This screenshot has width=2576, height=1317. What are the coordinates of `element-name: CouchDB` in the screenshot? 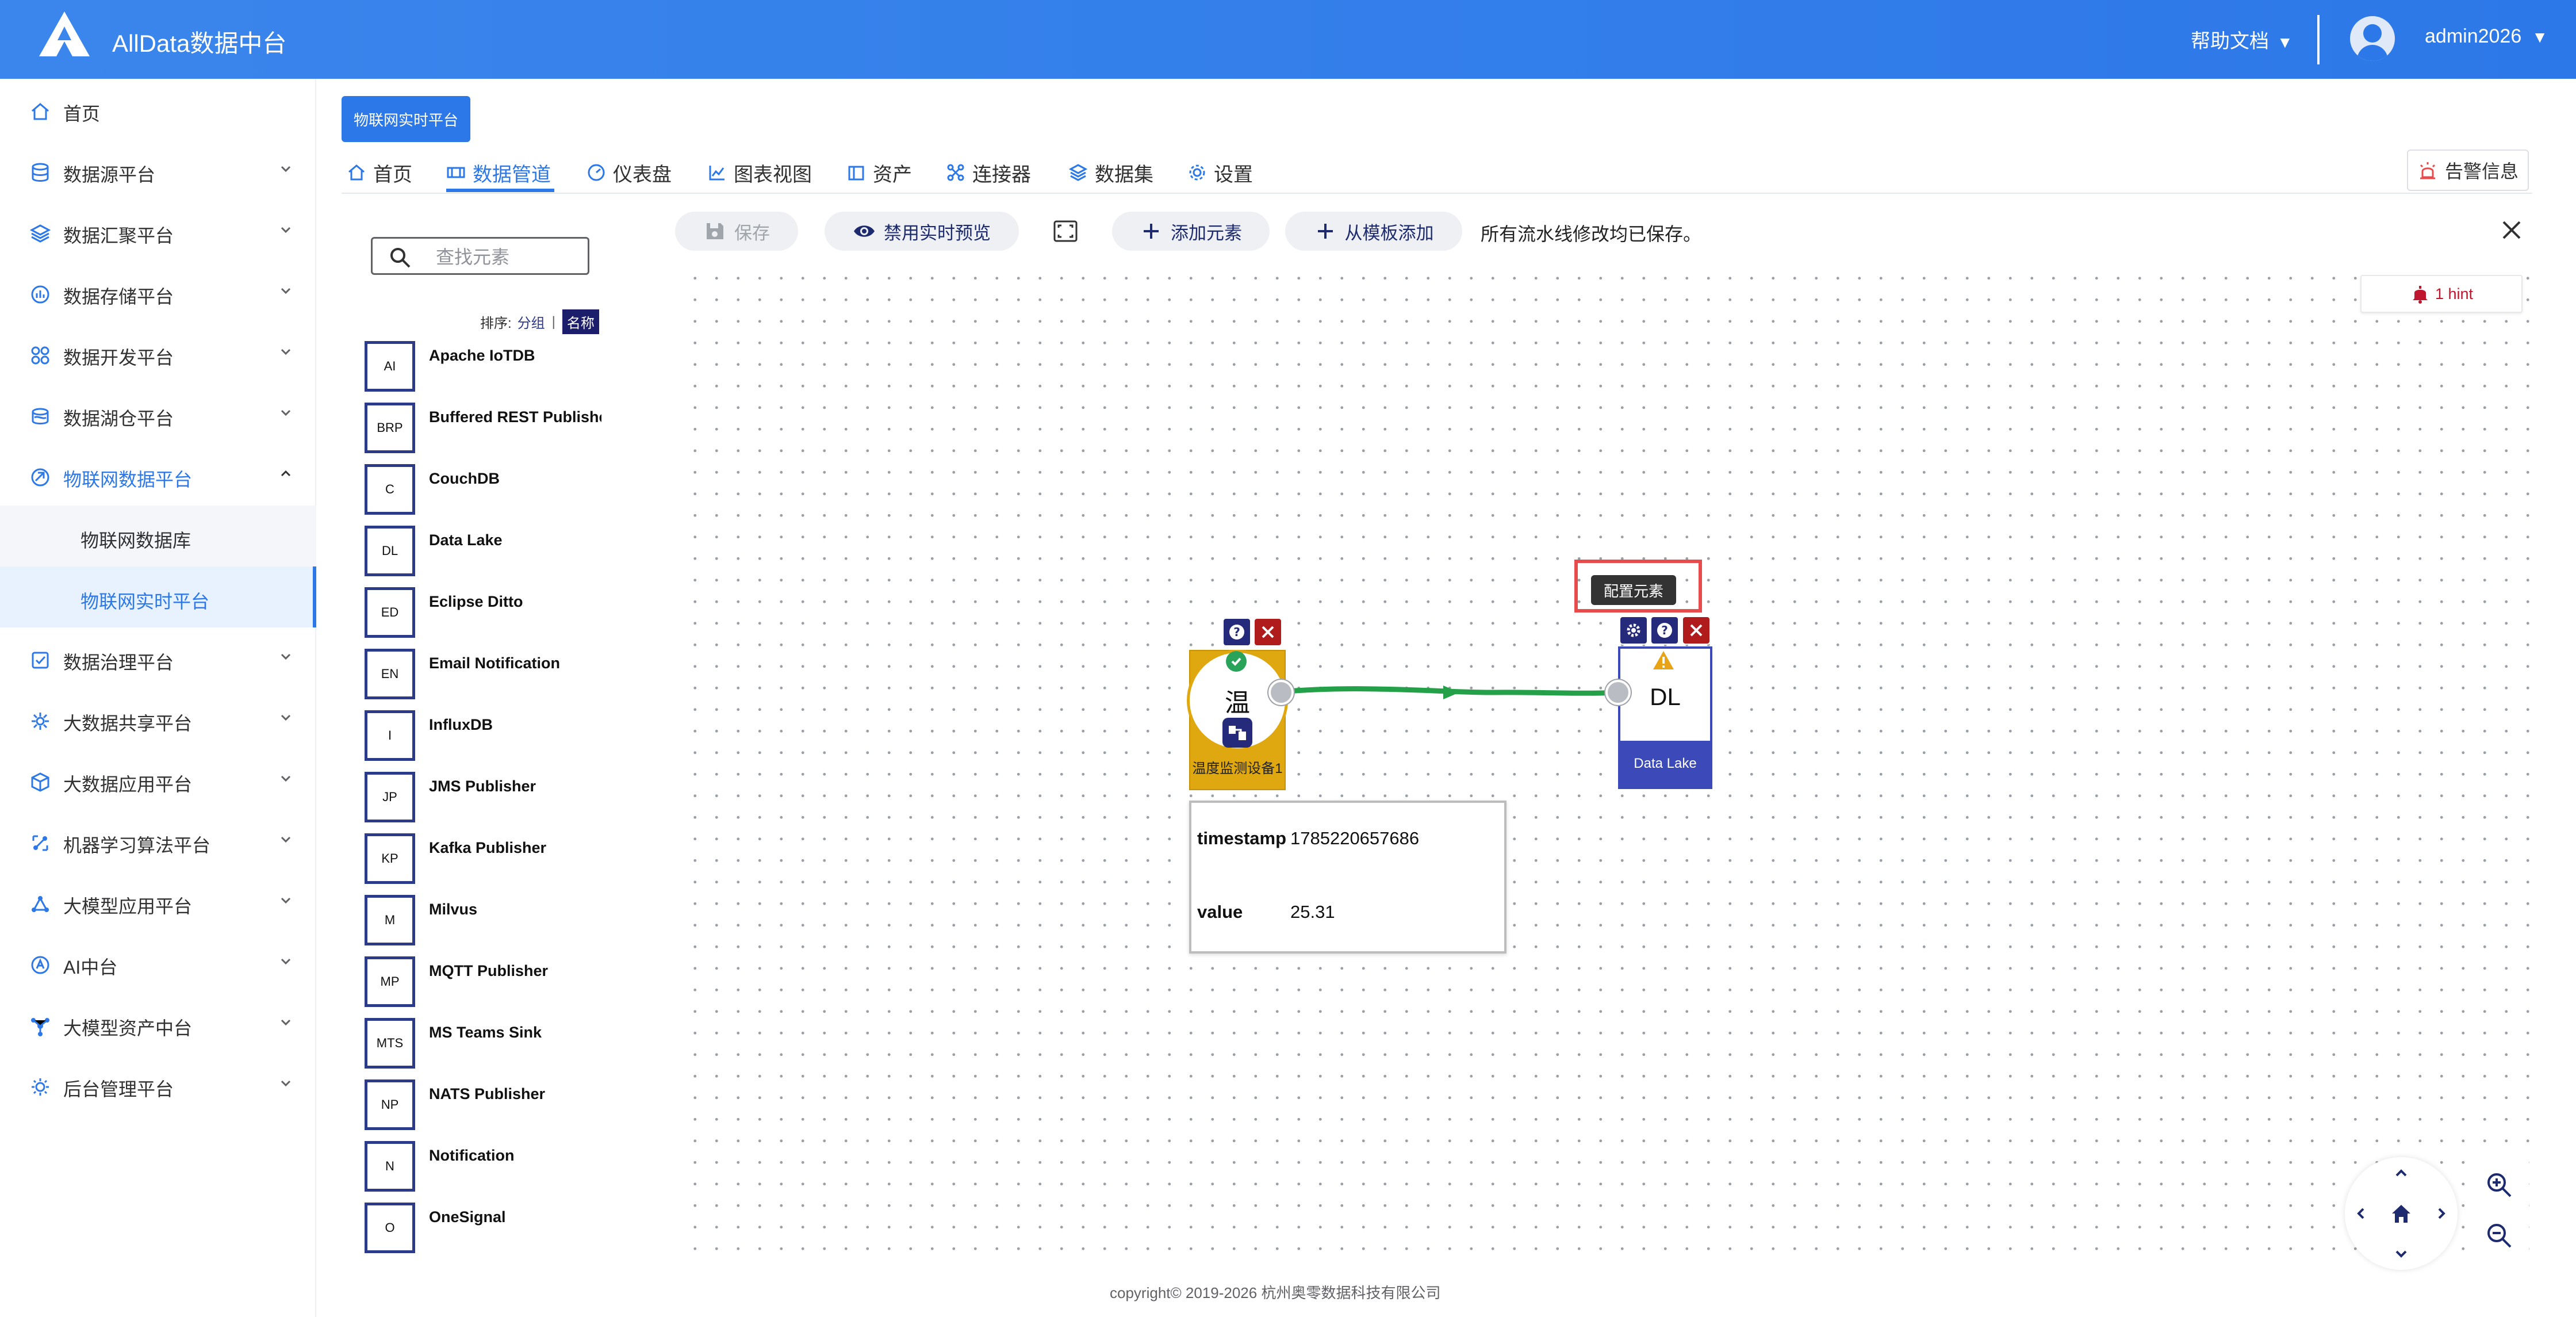 It's located at (464, 478).